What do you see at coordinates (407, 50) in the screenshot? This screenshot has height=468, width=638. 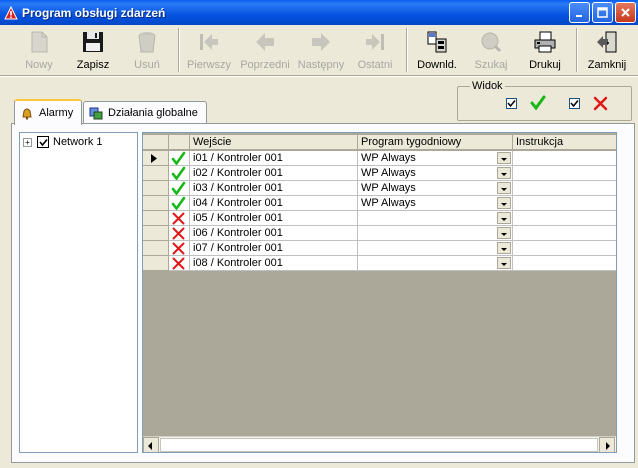 I see `toolbar-separator` at bounding box center [407, 50].